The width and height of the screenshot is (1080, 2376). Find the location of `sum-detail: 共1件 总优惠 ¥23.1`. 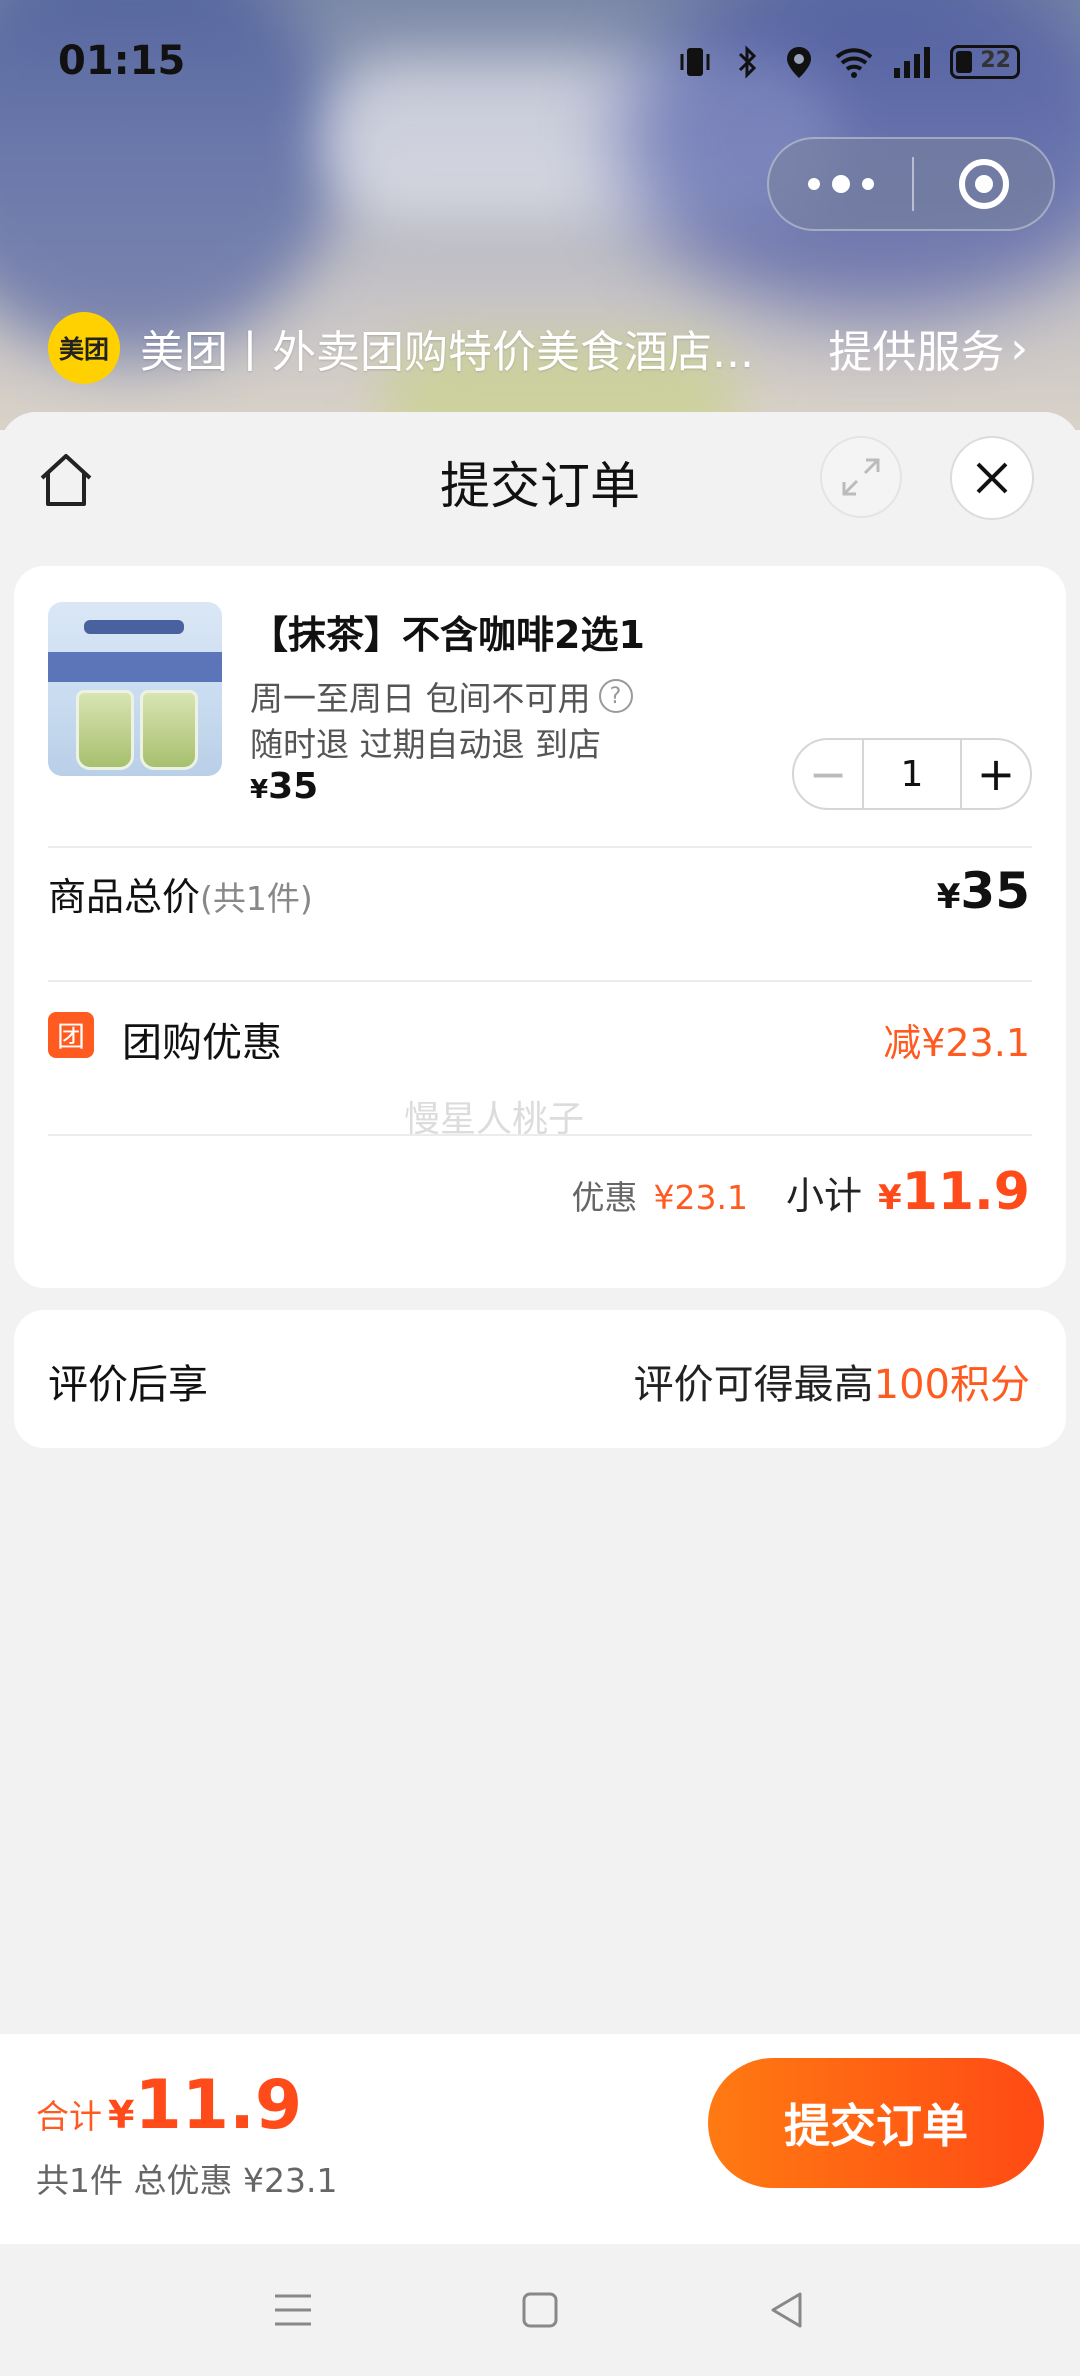

sum-detail: 共1件 总优惠 ¥23.1 is located at coordinates (187, 2180).